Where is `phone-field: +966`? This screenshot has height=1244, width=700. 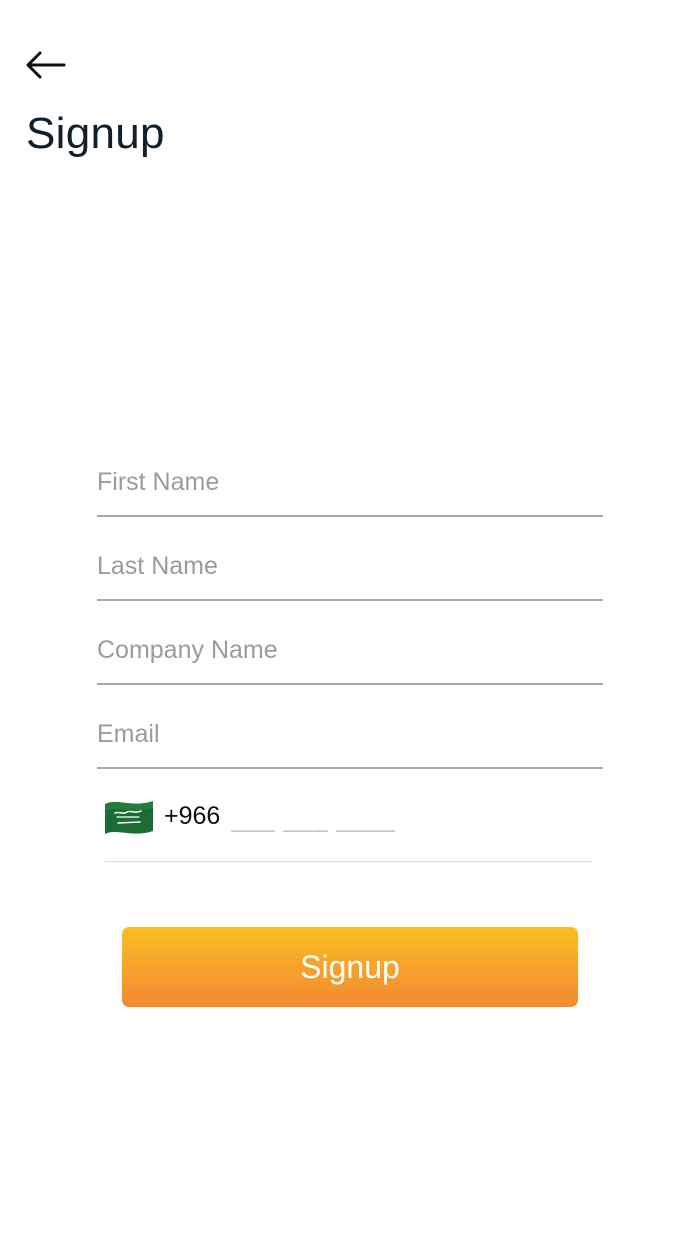
phone-field: +966 is located at coordinates (349, 826).